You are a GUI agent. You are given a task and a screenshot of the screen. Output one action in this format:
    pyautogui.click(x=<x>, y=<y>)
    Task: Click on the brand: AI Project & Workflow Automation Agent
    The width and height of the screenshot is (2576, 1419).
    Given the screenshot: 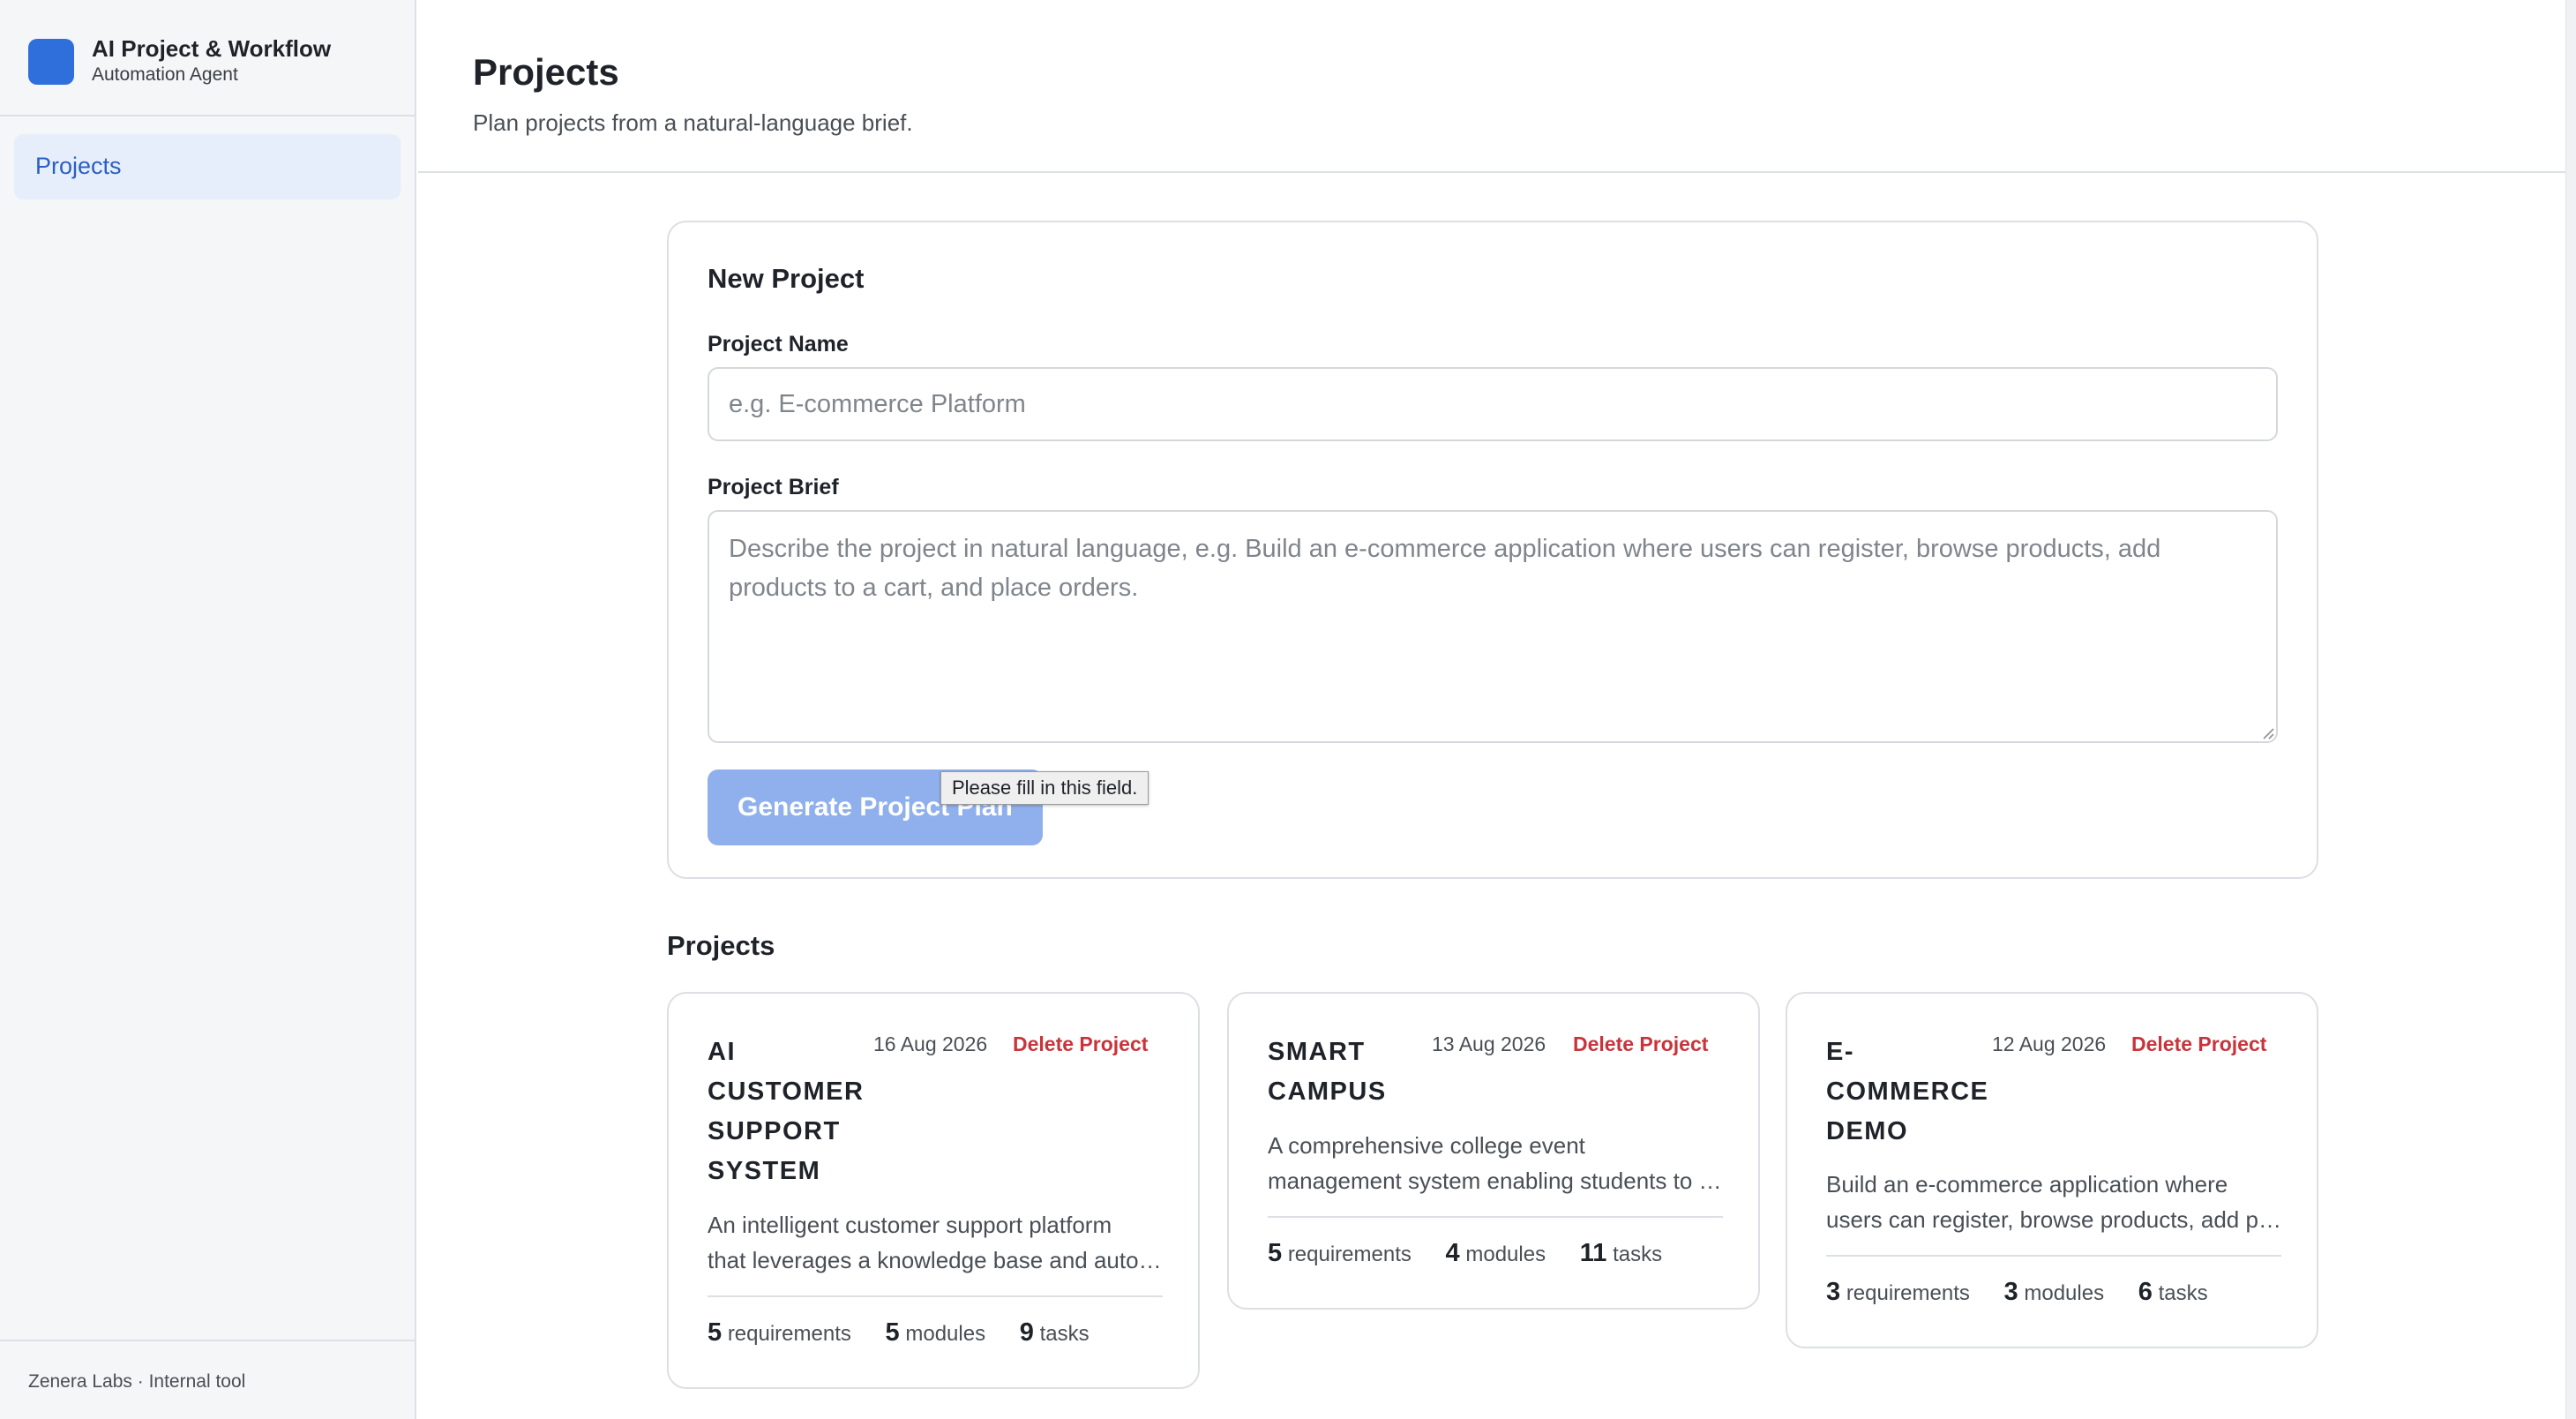 What is the action you would take?
    pyautogui.click(x=208, y=58)
    